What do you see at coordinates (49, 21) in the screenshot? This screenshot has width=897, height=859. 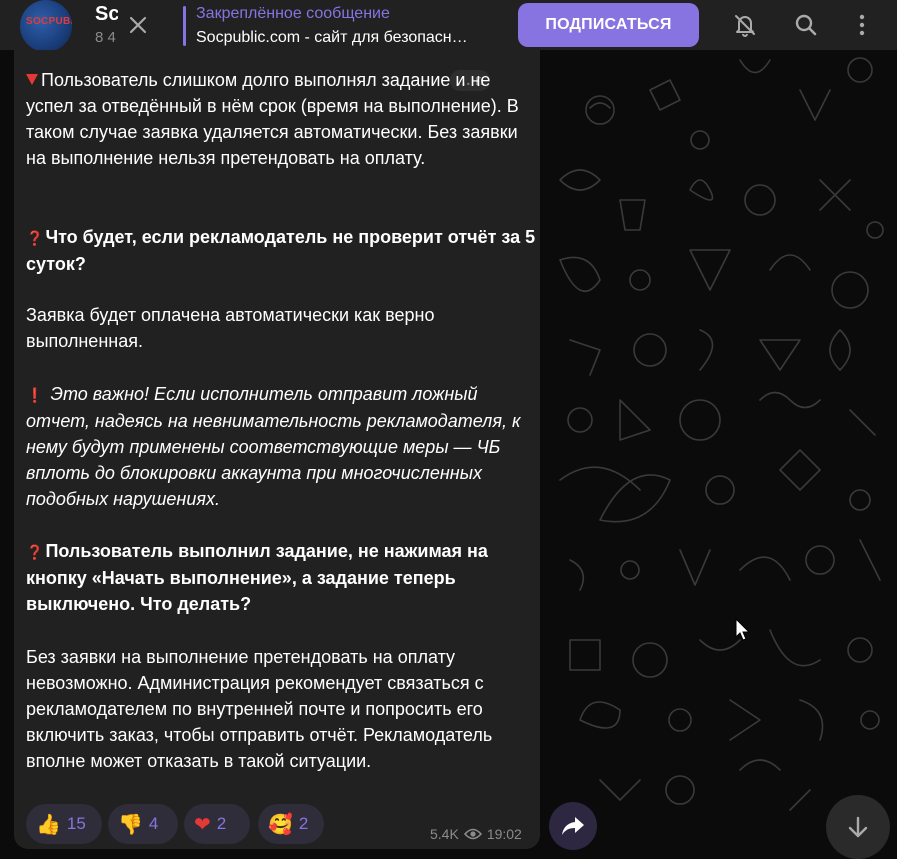 I see `avatar-logo-text: SOCPUBL` at bounding box center [49, 21].